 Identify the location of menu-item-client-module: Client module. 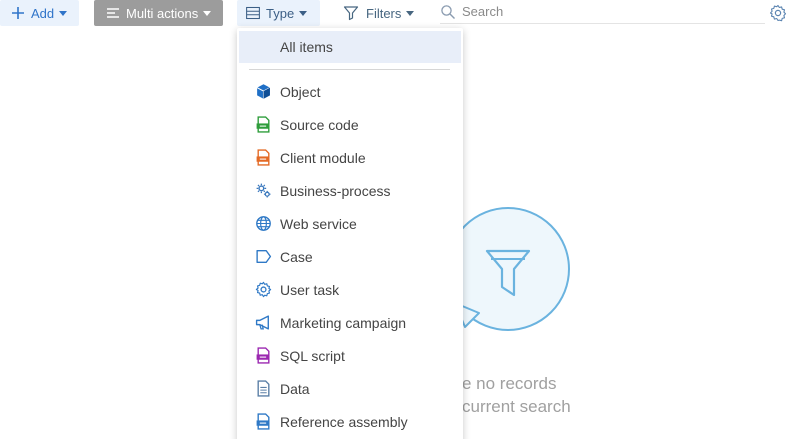
(350, 157).